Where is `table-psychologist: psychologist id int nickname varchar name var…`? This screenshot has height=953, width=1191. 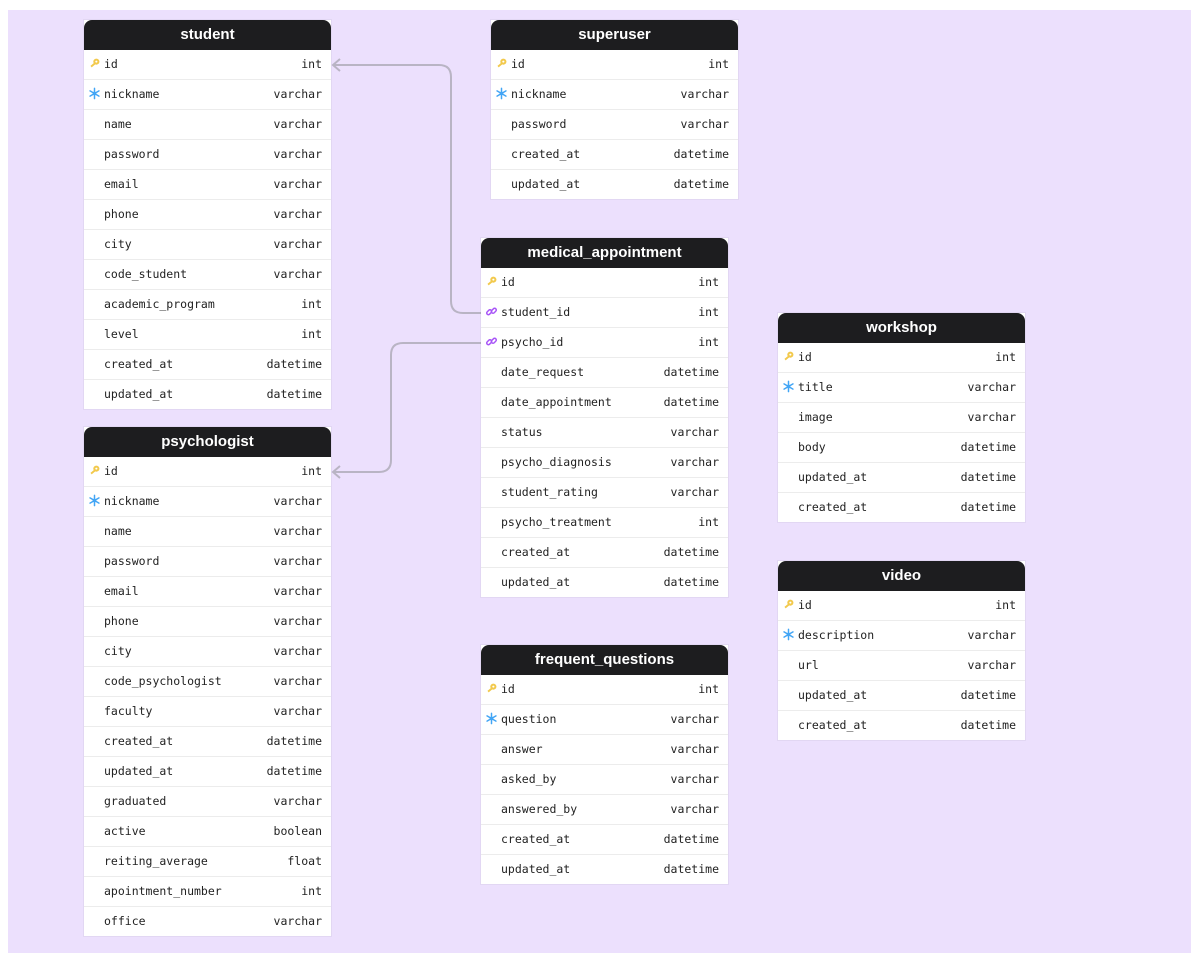 table-psychologist: psychologist id int nickname varchar name var… is located at coordinates (207, 681).